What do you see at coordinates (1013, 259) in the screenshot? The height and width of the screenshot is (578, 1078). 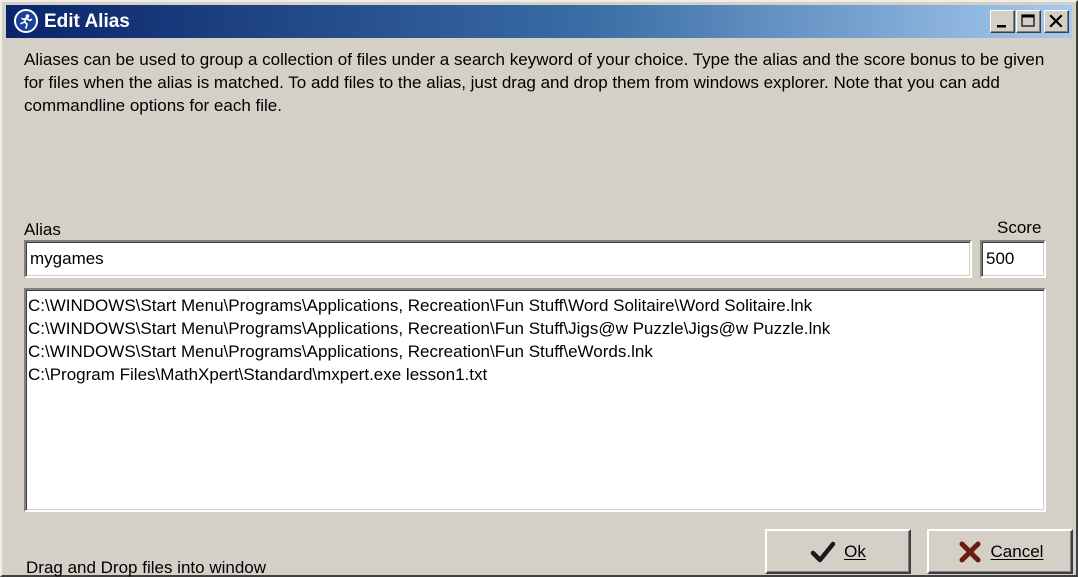 I see `score-input` at bounding box center [1013, 259].